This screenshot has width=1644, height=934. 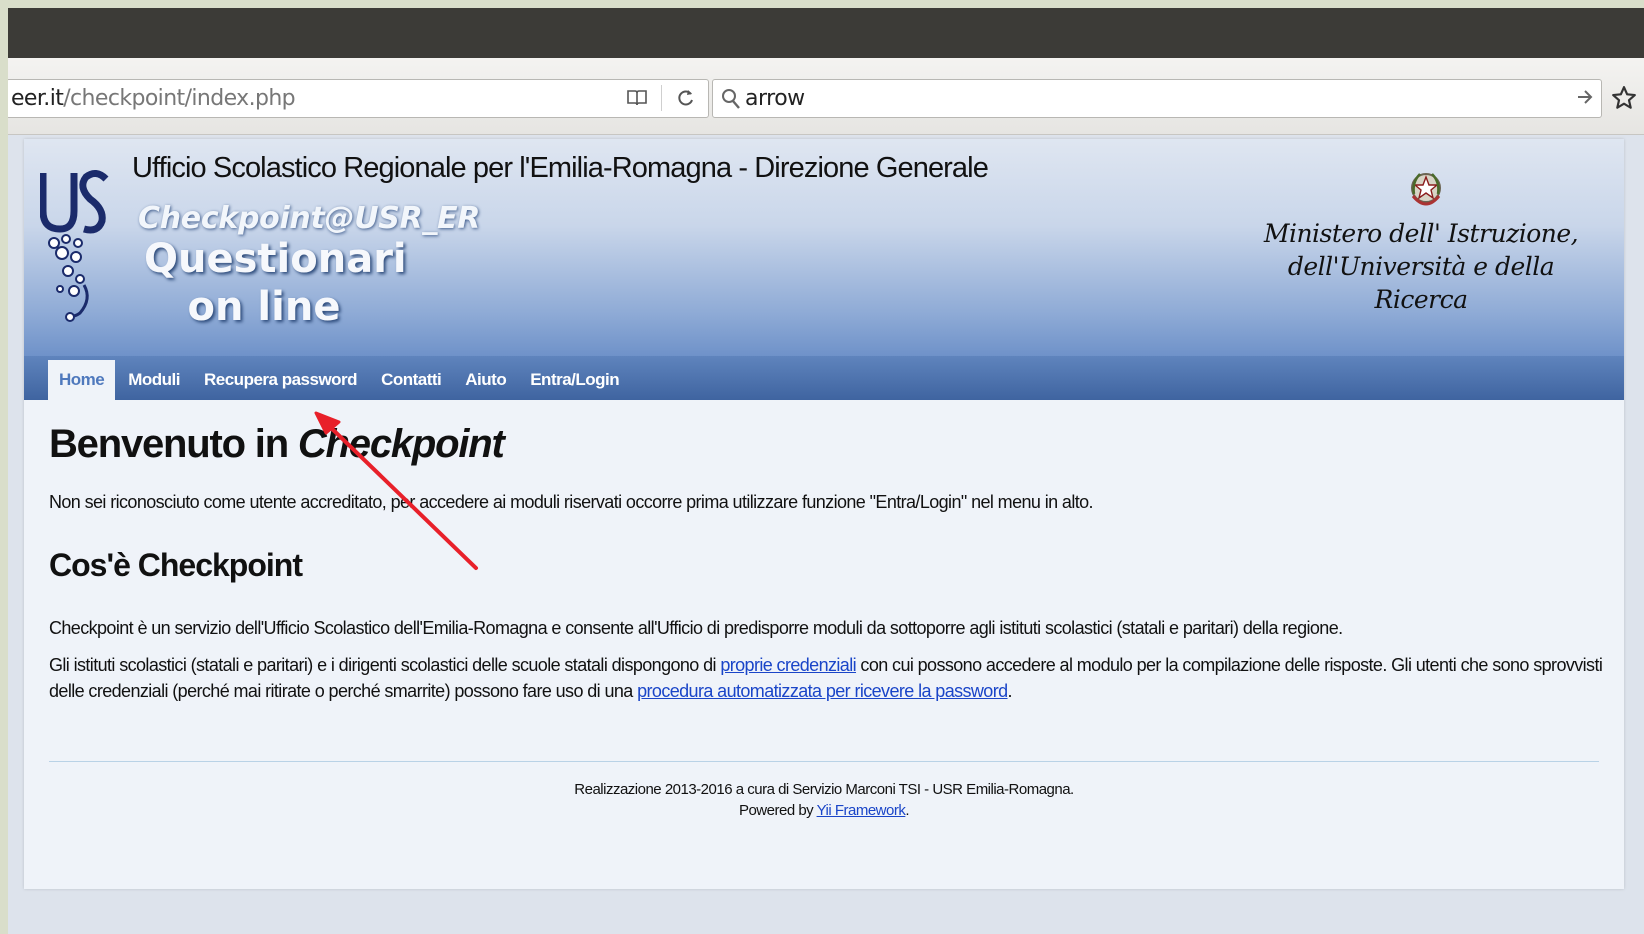 What do you see at coordinates (179, 98) in the screenshot?
I see `url-path: /checkpoint/index.php` at bounding box center [179, 98].